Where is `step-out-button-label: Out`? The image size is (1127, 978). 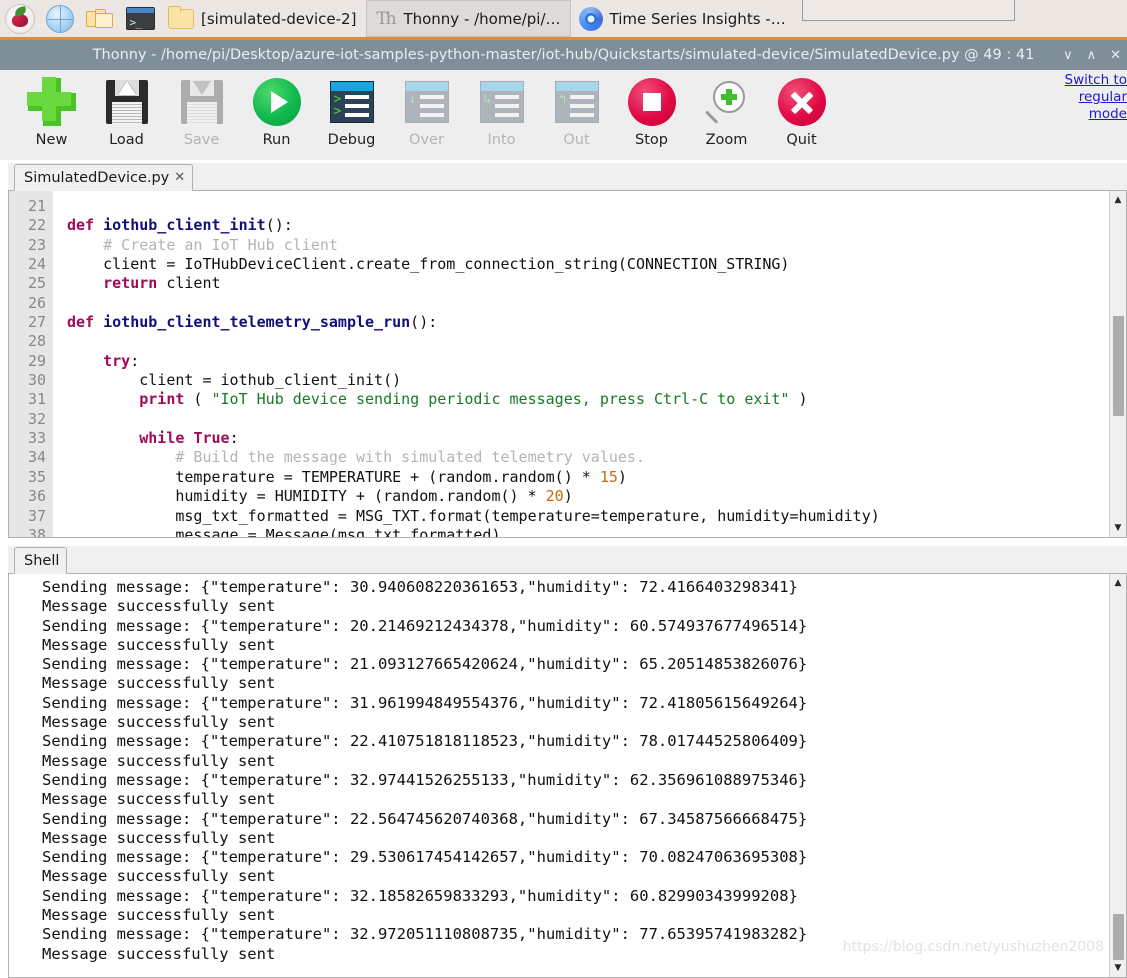 step-out-button-label: Out is located at coordinates (576, 140).